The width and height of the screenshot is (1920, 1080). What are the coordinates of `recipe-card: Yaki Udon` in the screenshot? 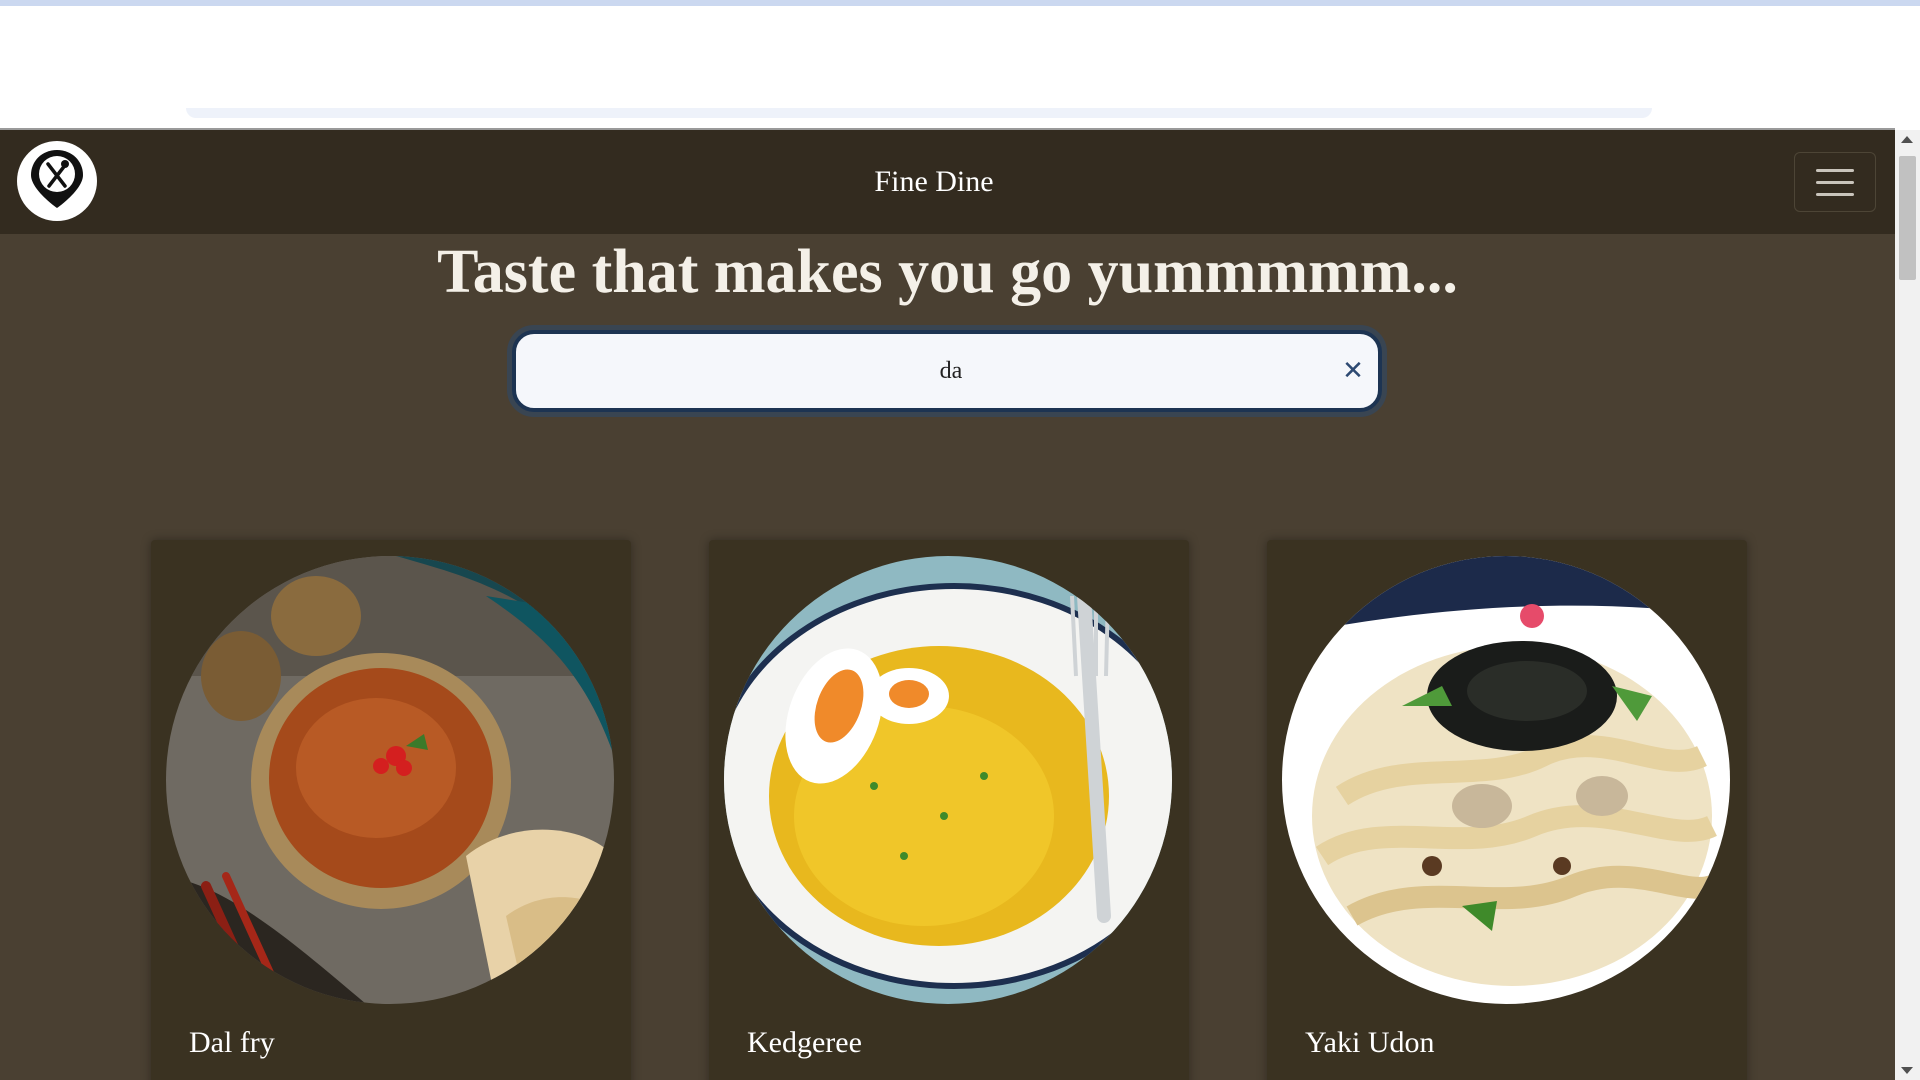 It's located at (1507, 810).